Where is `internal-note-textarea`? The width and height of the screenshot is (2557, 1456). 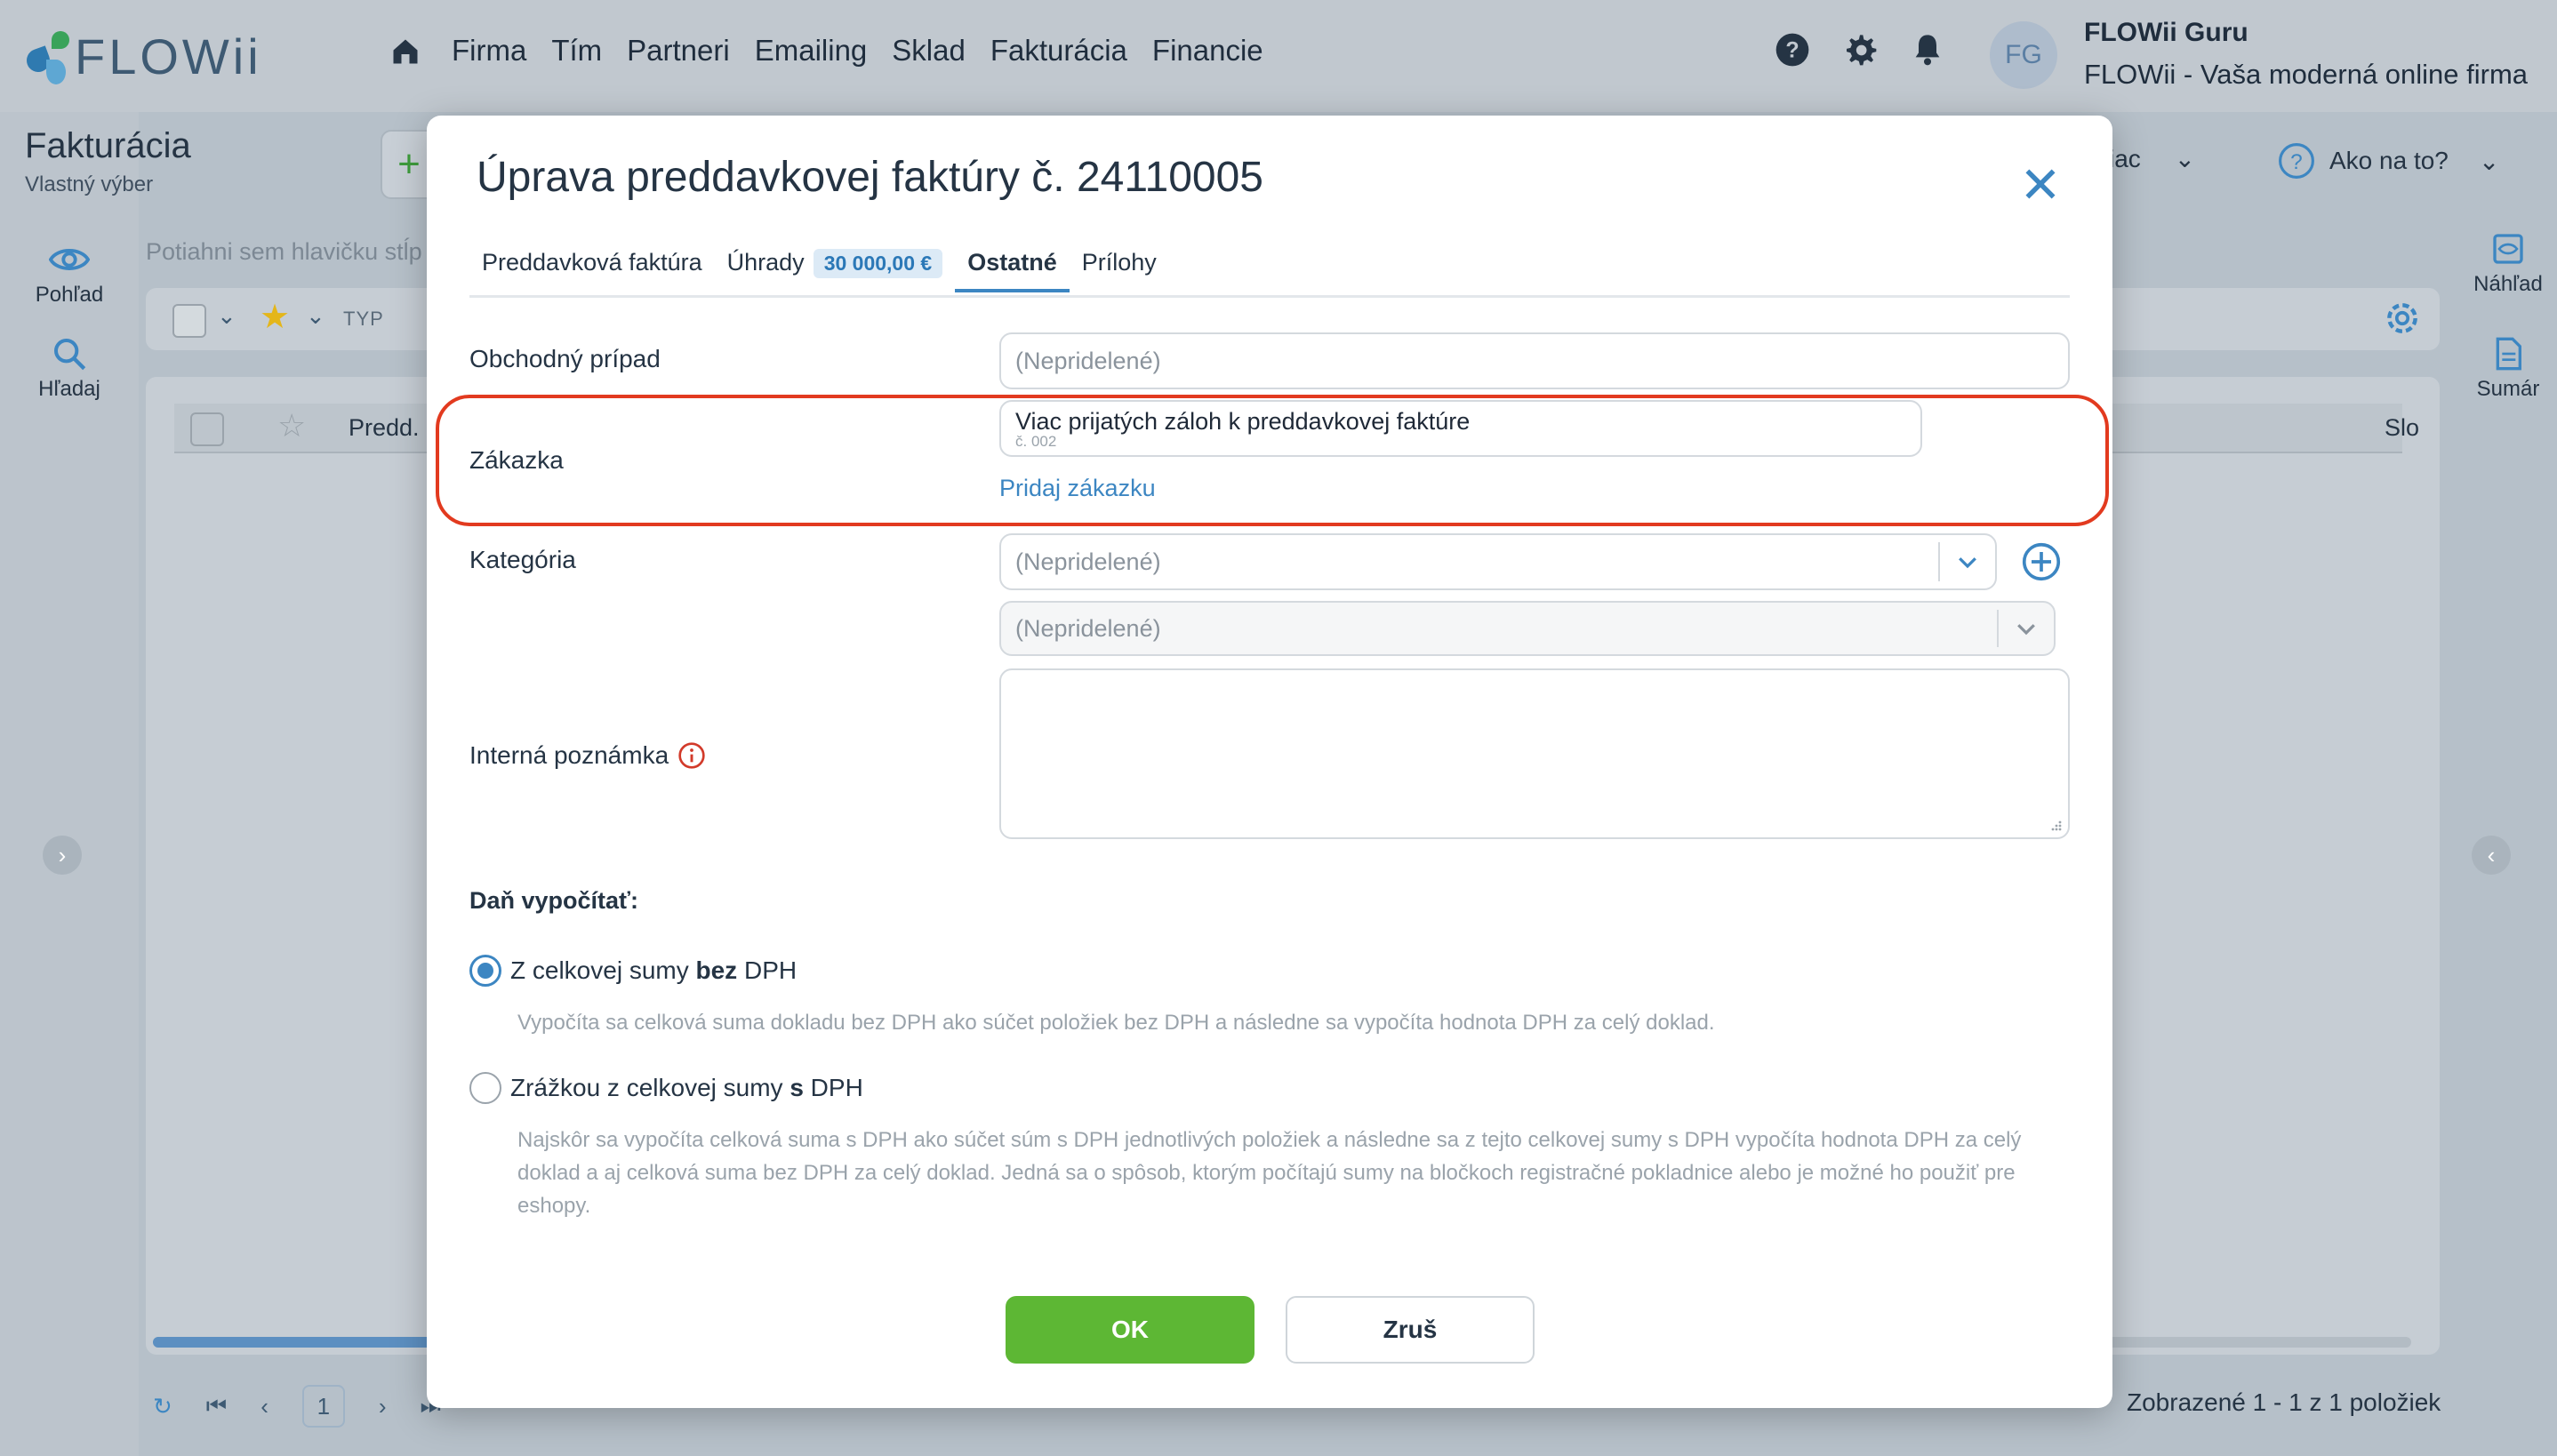
internal-note-textarea is located at coordinates (1534, 753).